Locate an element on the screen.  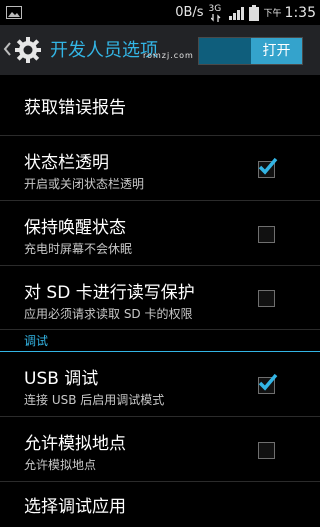
section-header-debug: 调试 is located at coordinates (160, 341).